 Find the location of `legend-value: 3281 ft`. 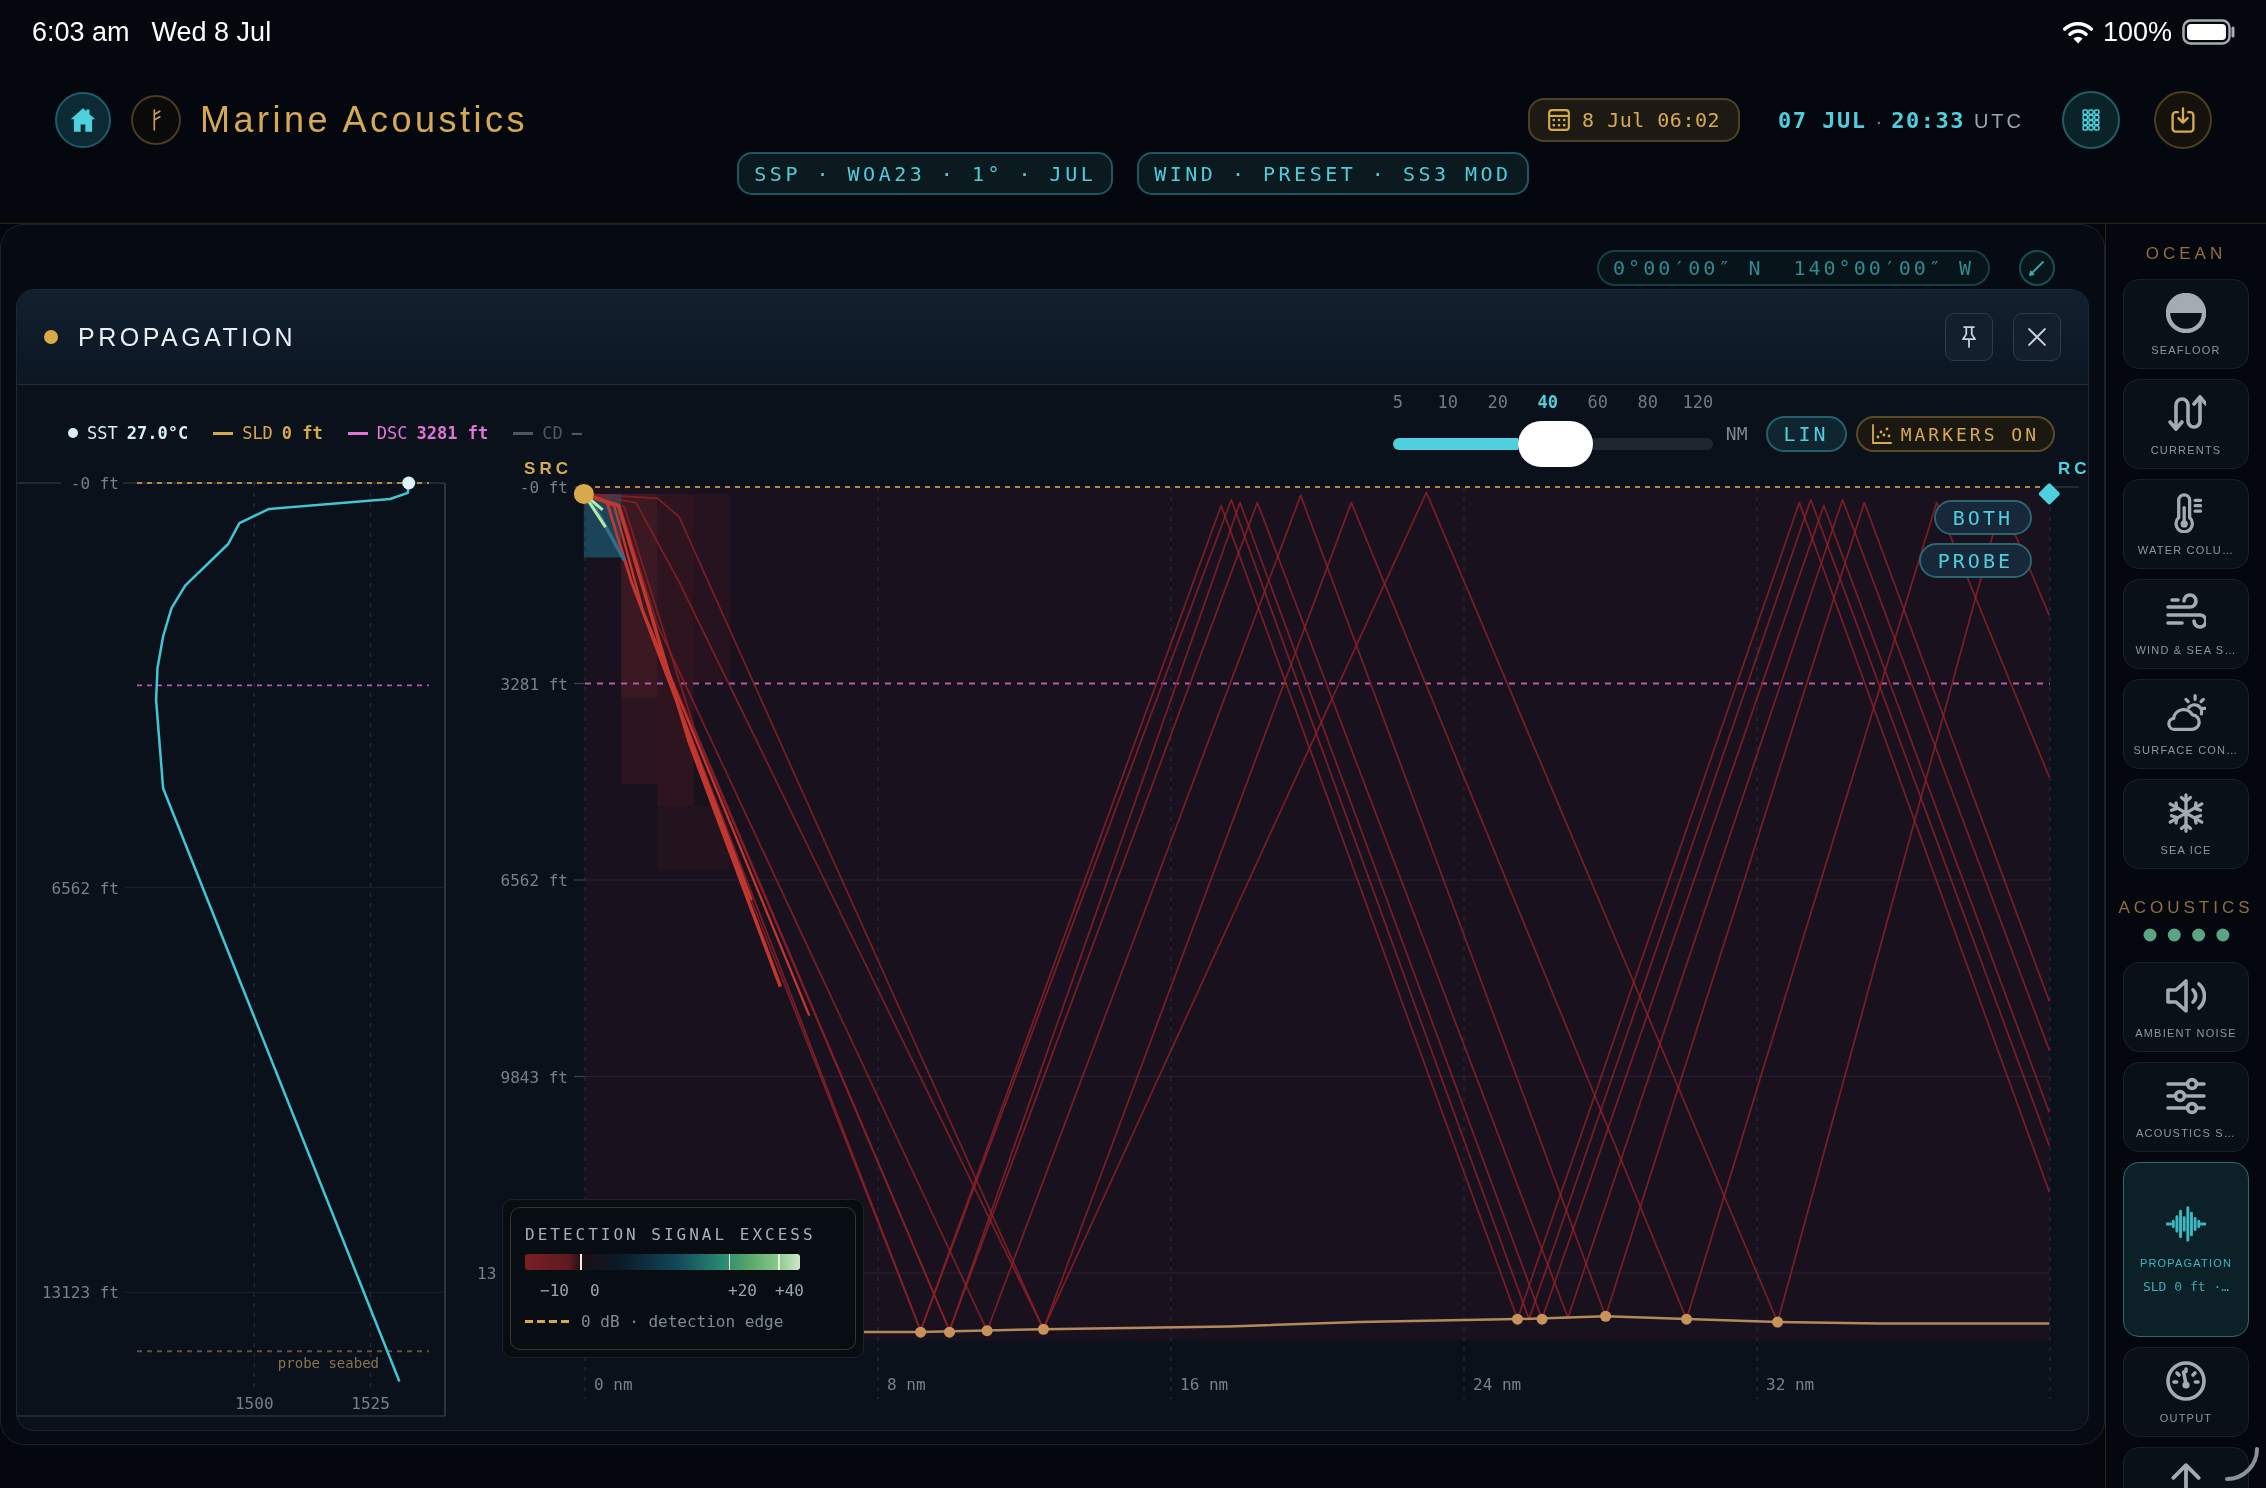

legend-value: 3281 ft is located at coordinates (452, 433).